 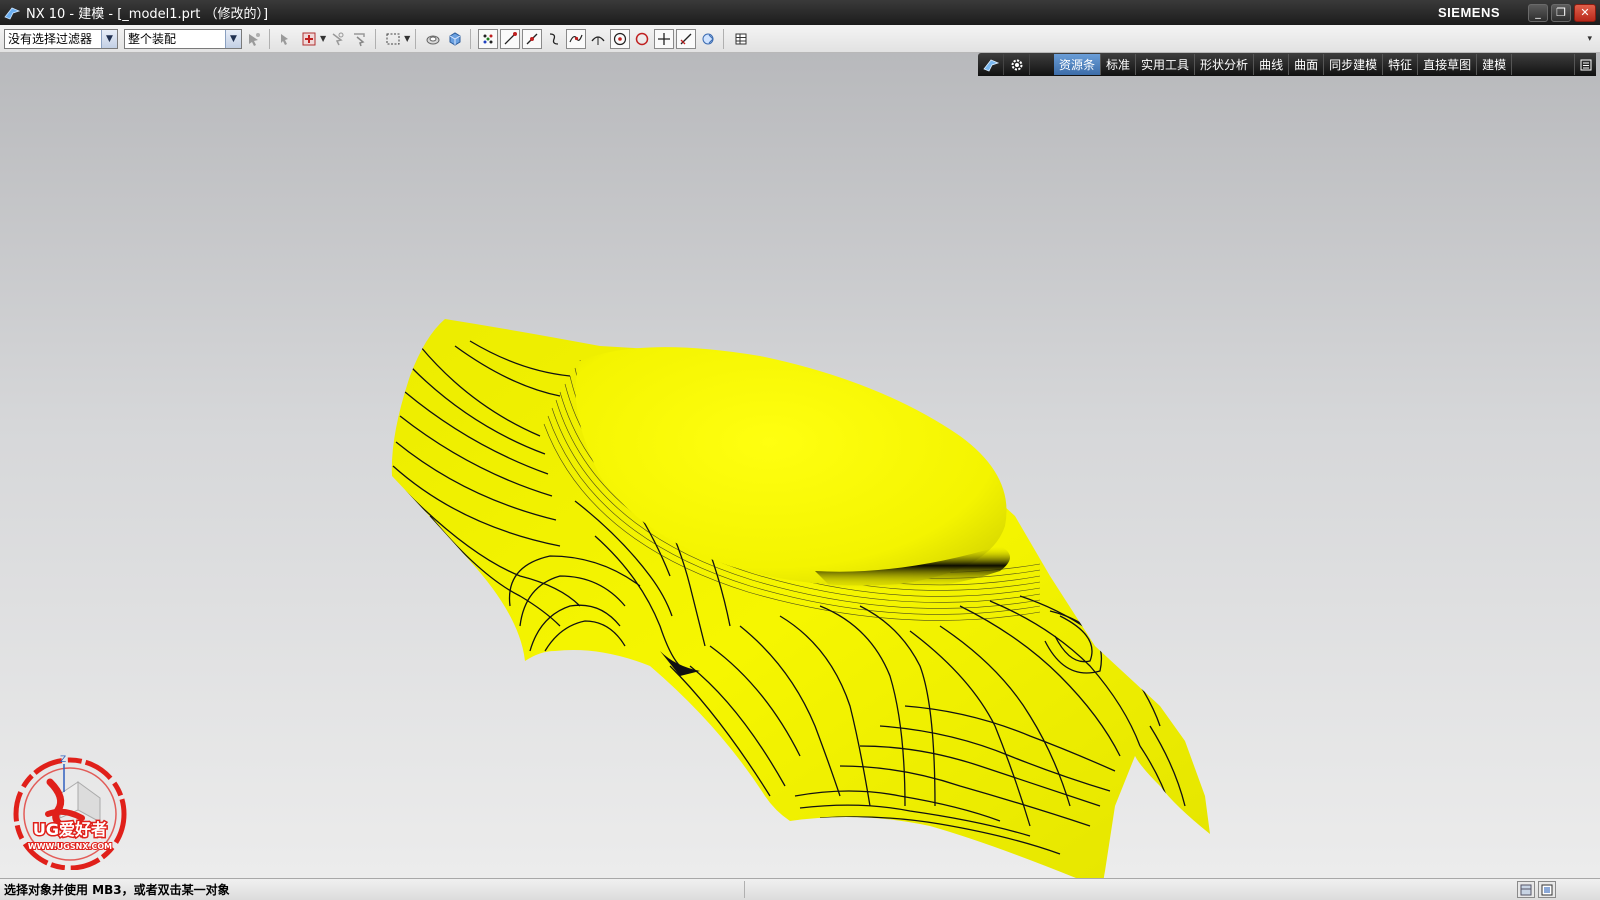 I want to click on type-filter-value: 没有选择过滤器, so click(x=50, y=39).